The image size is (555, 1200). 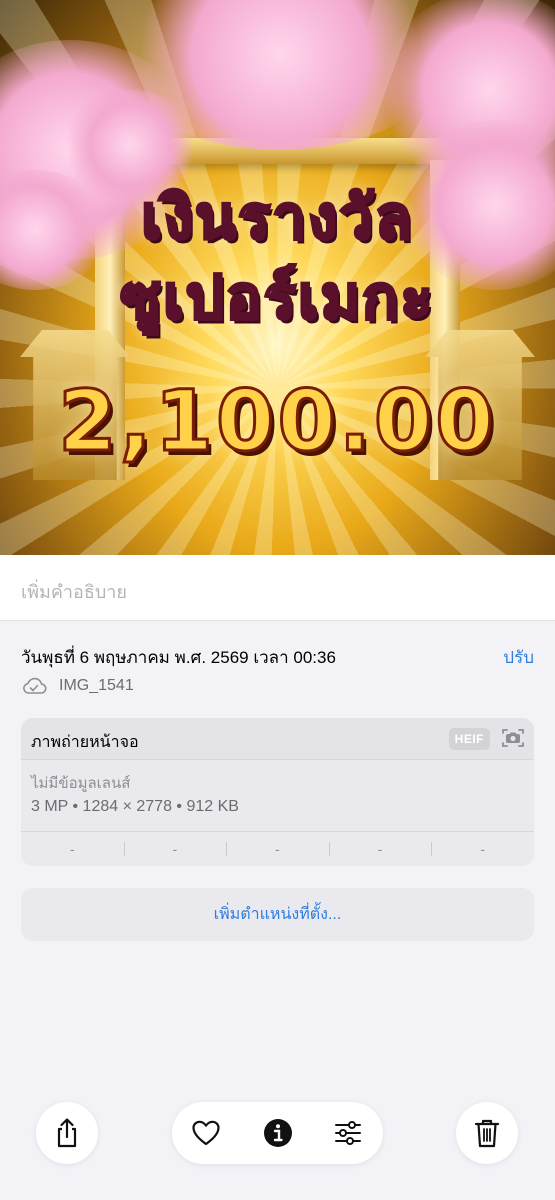 I want to click on trash-icon, so click(x=487, y=1133).